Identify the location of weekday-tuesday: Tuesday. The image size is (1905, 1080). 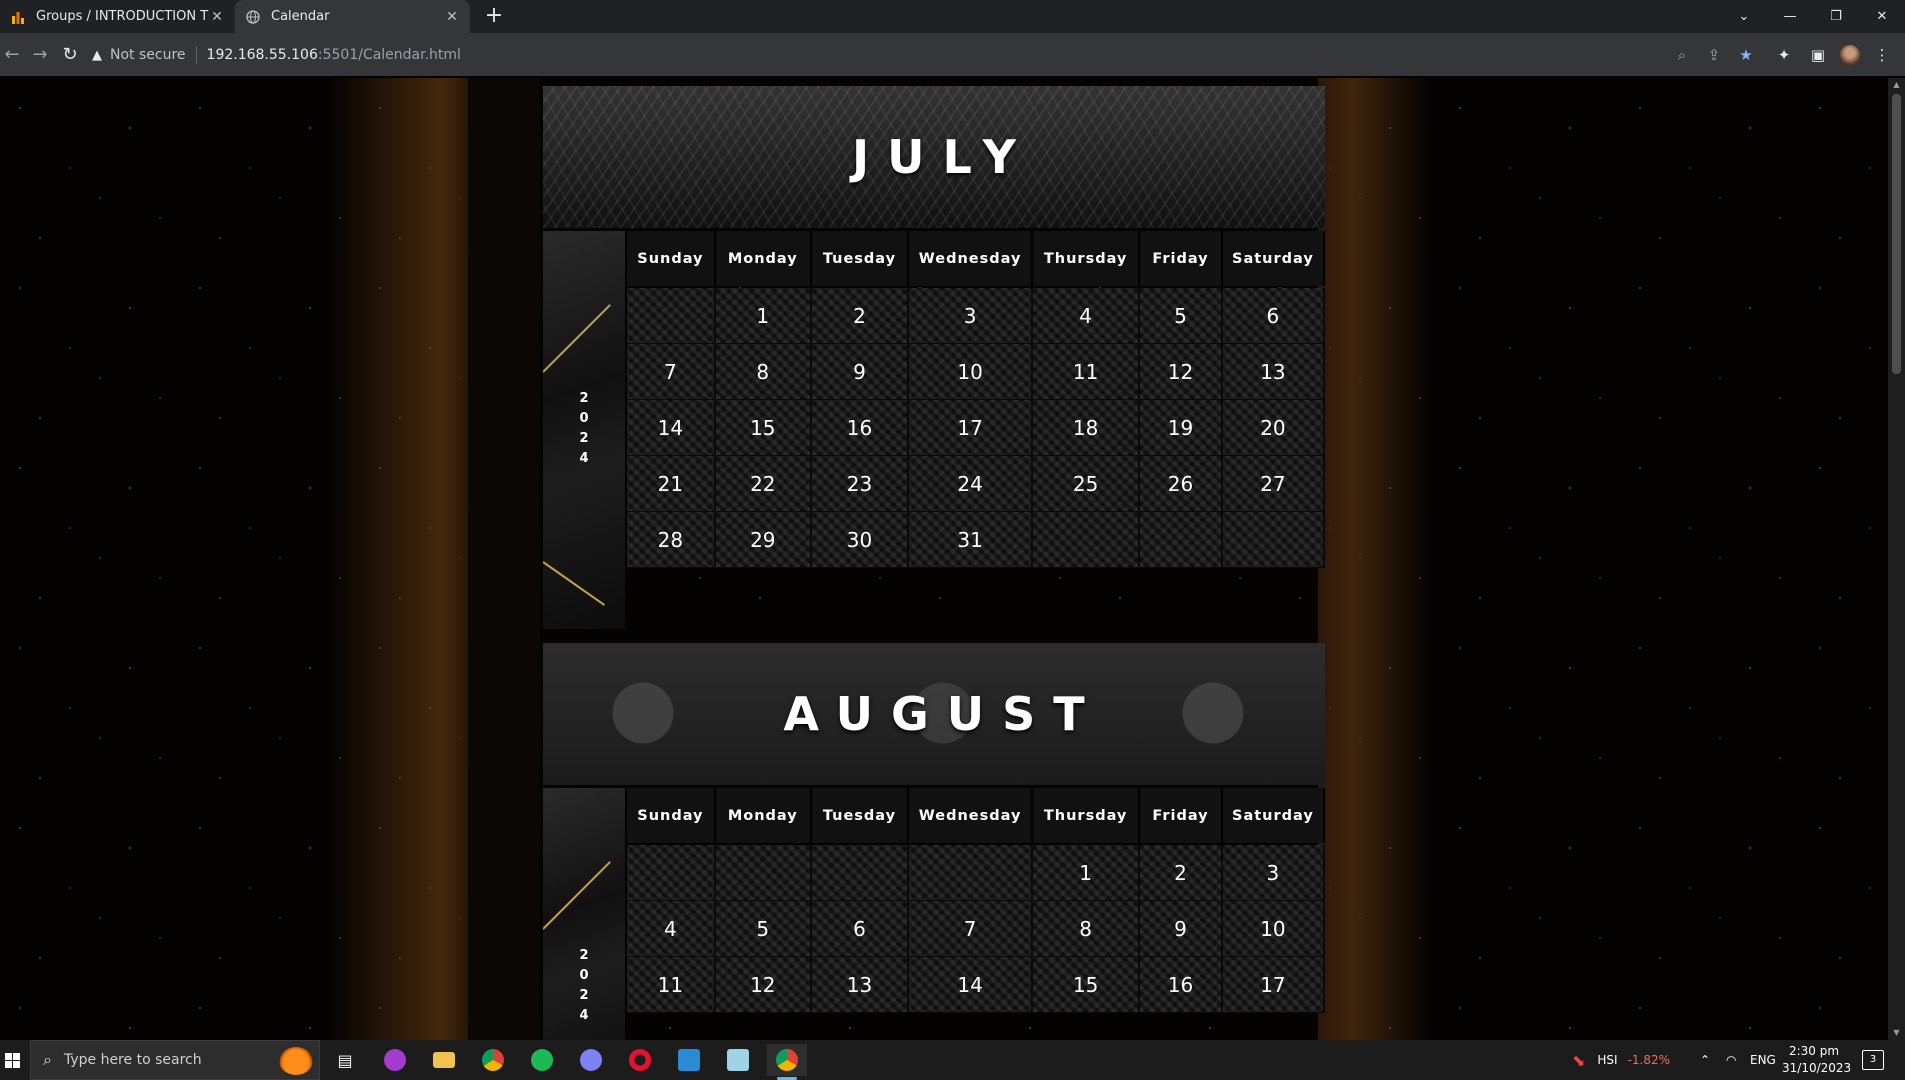
(860, 258).